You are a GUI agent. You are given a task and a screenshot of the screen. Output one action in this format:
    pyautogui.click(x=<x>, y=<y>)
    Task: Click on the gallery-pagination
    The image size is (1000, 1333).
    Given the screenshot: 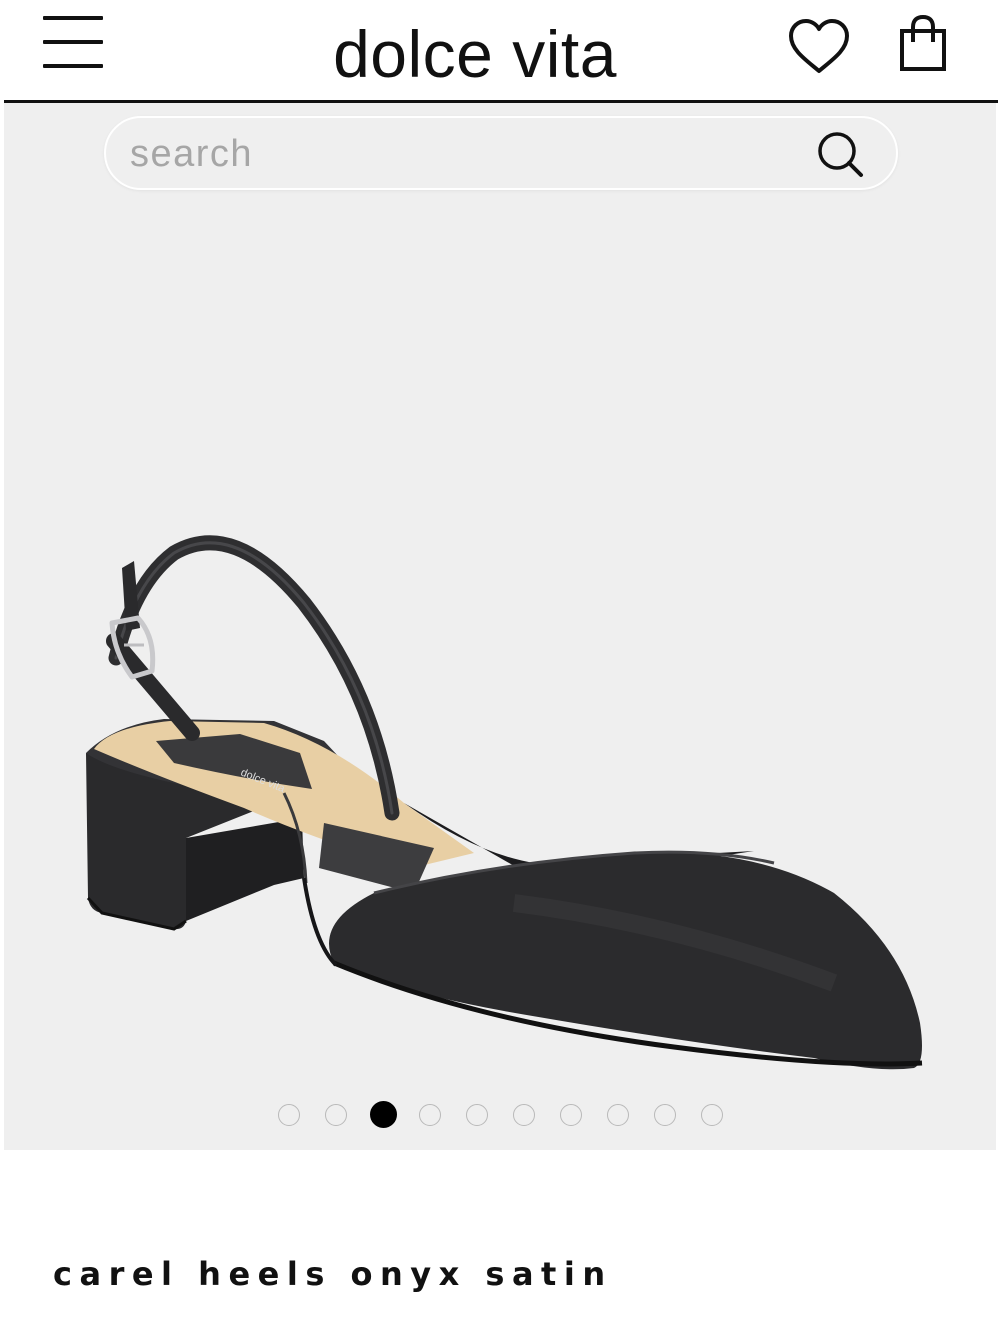 What is the action you would take?
    pyautogui.click(x=500, y=1116)
    